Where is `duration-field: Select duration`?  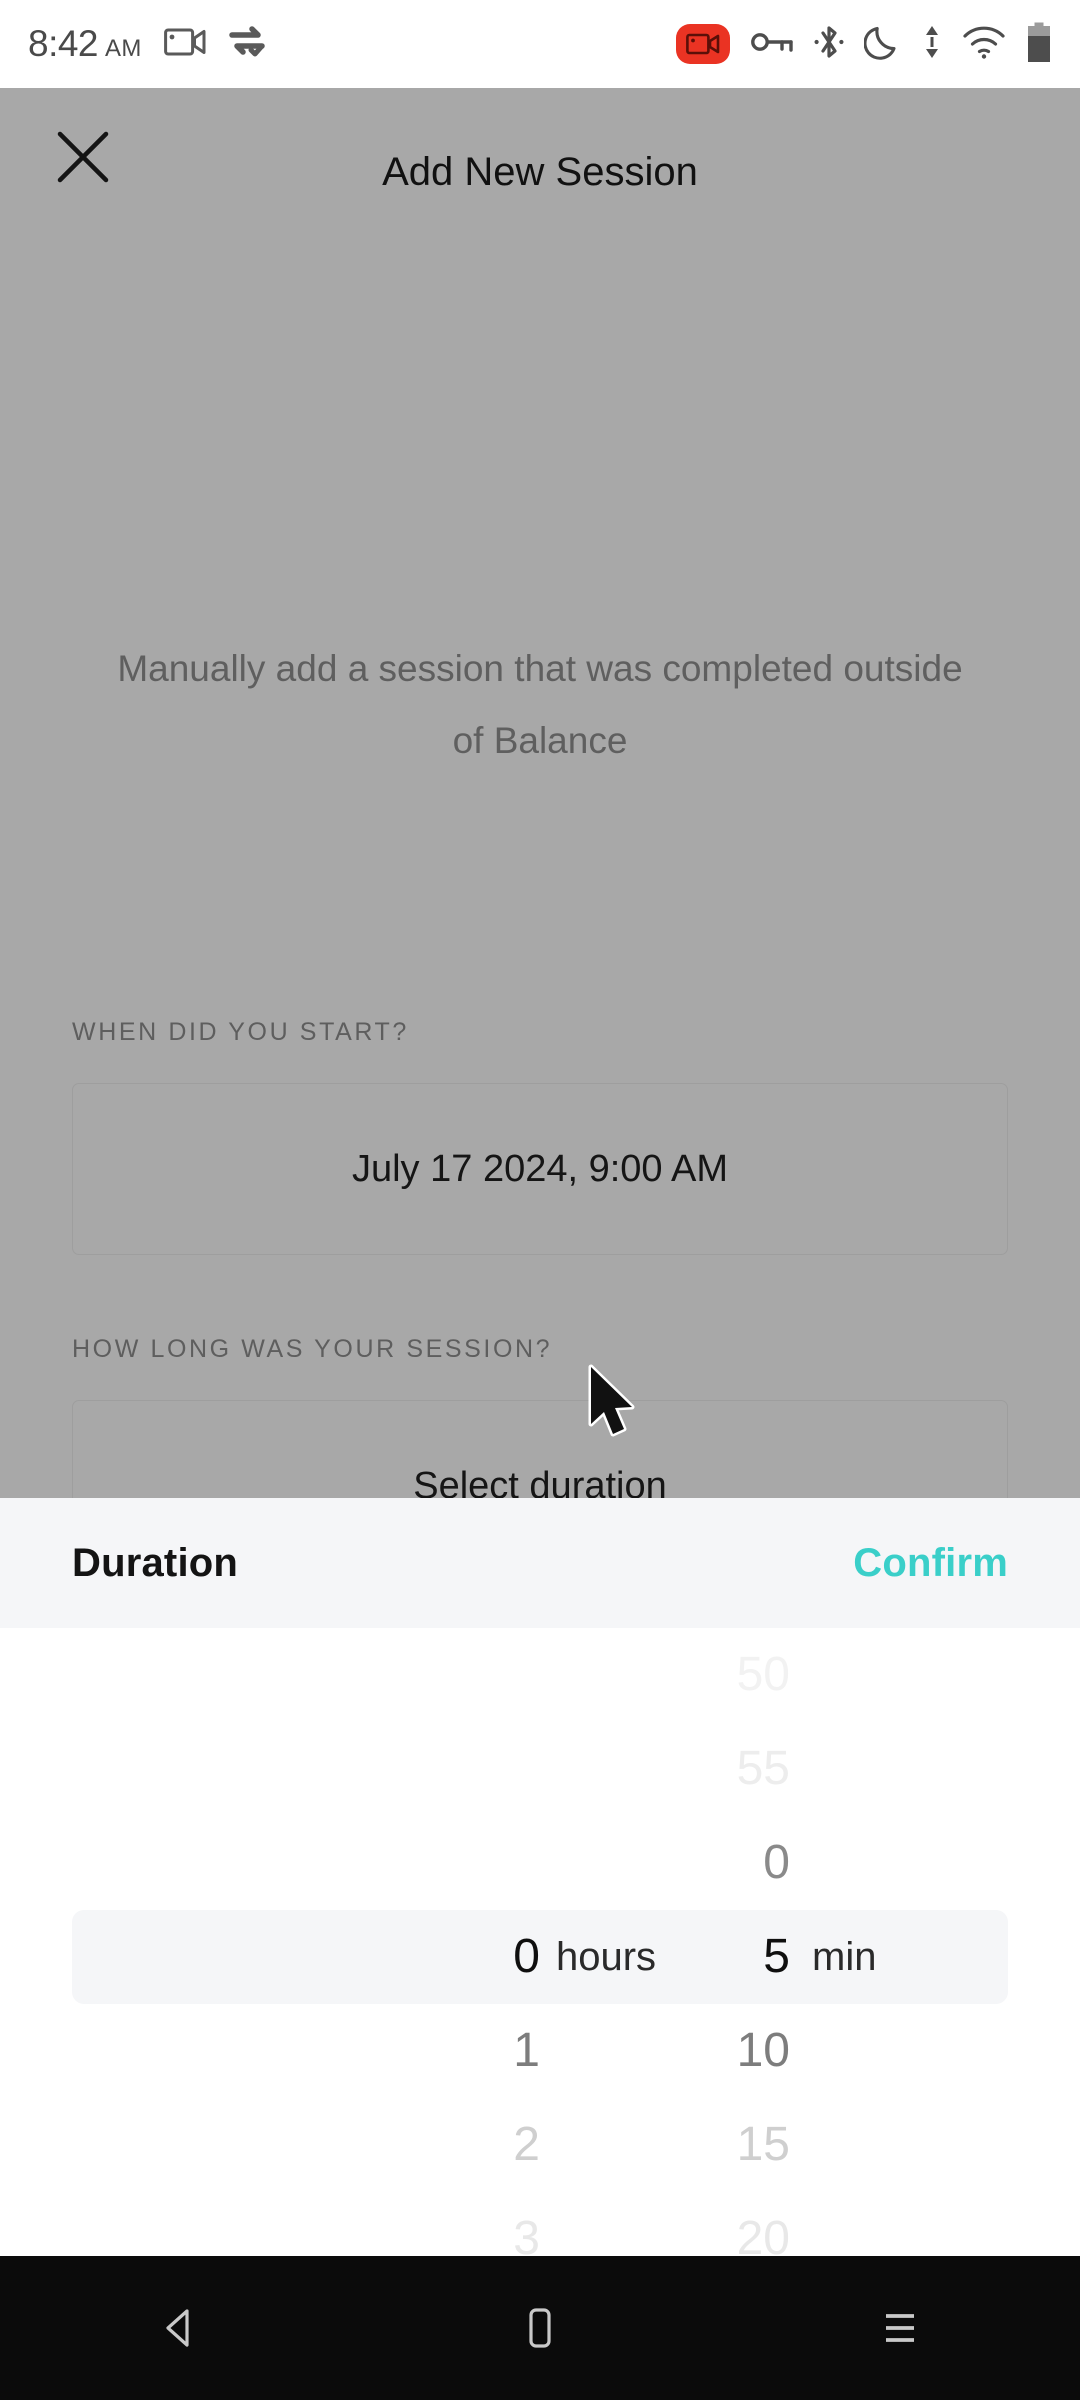 duration-field: Select duration is located at coordinates (540, 1449).